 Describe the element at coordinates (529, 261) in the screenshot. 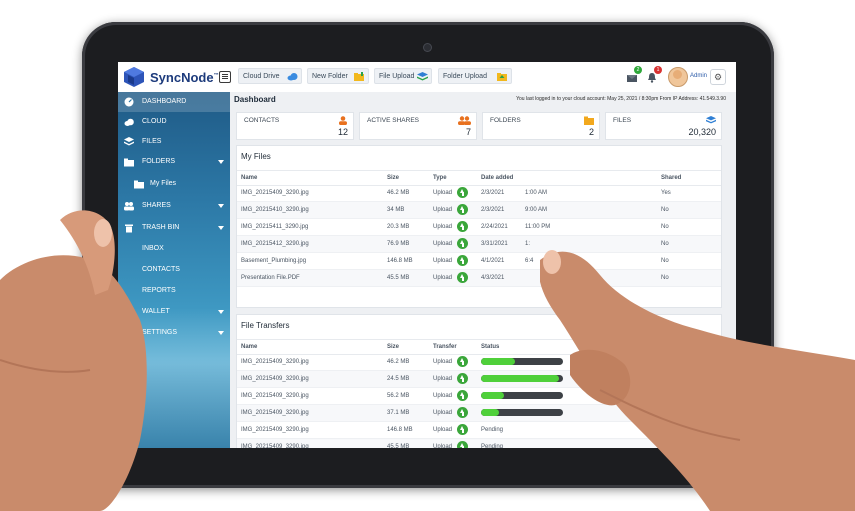

I see `file-time: 6:4` at that location.